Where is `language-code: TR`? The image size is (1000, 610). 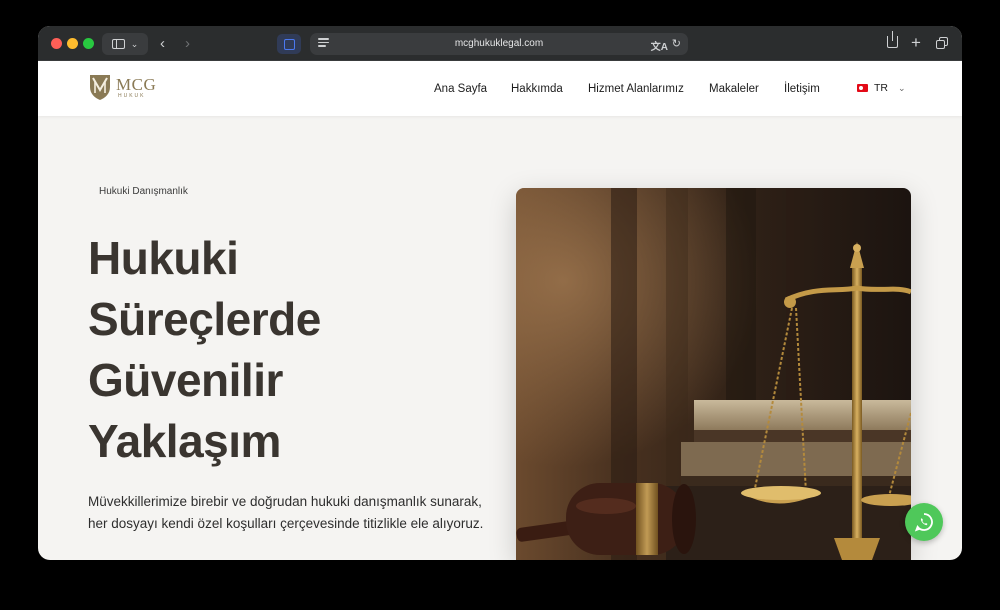
language-code: TR is located at coordinates (881, 88).